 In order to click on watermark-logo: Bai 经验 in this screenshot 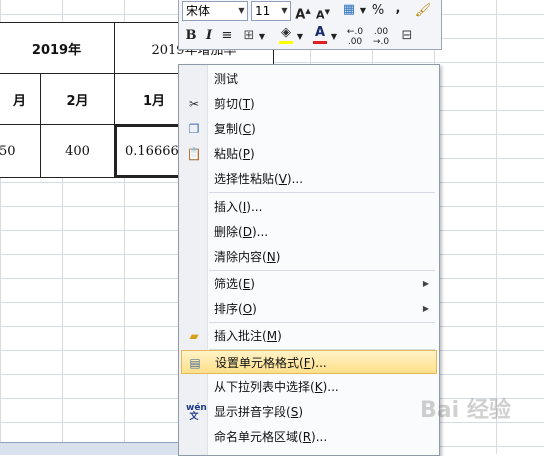, I will do `click(465, 410)`.